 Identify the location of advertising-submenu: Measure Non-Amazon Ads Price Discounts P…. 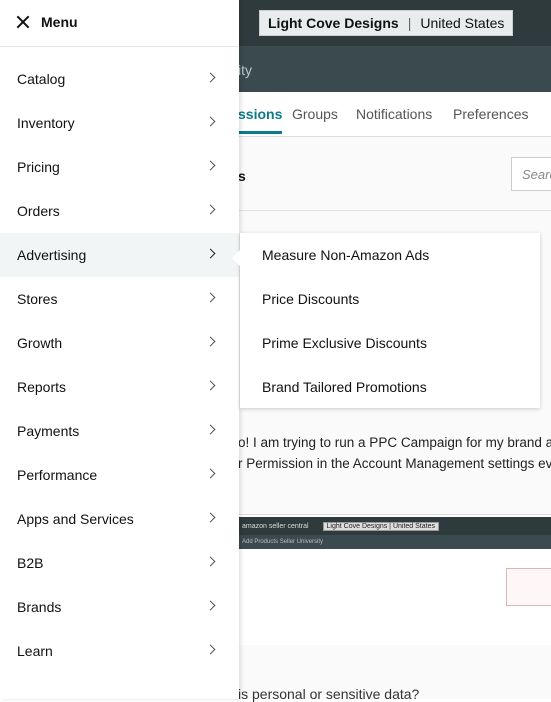
(386, 320).